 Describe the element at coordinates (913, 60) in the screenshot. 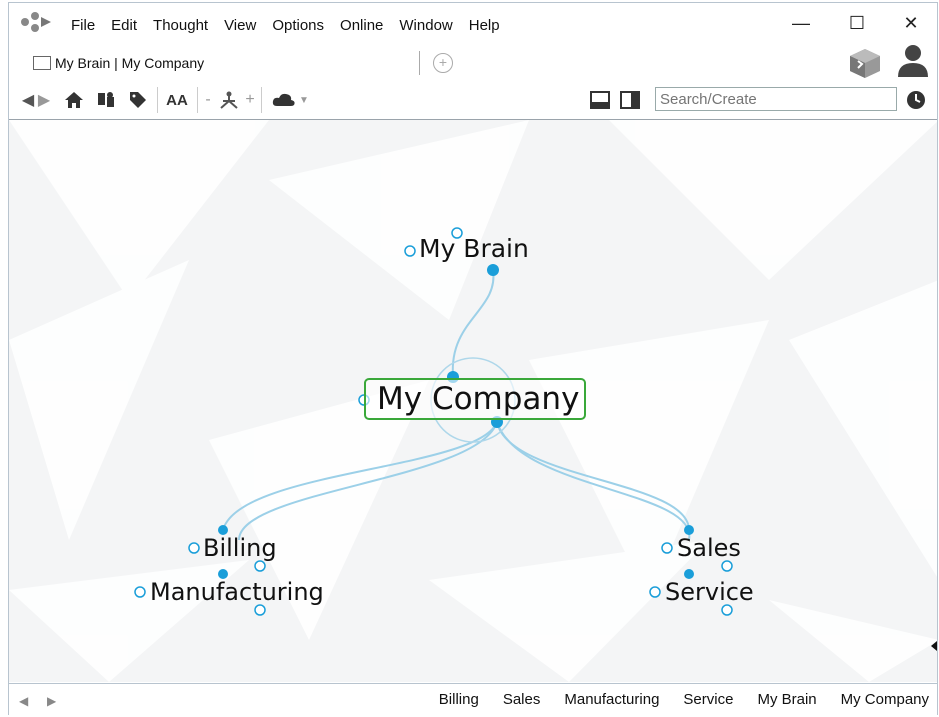

I see `user-avatar-icon` at that location.